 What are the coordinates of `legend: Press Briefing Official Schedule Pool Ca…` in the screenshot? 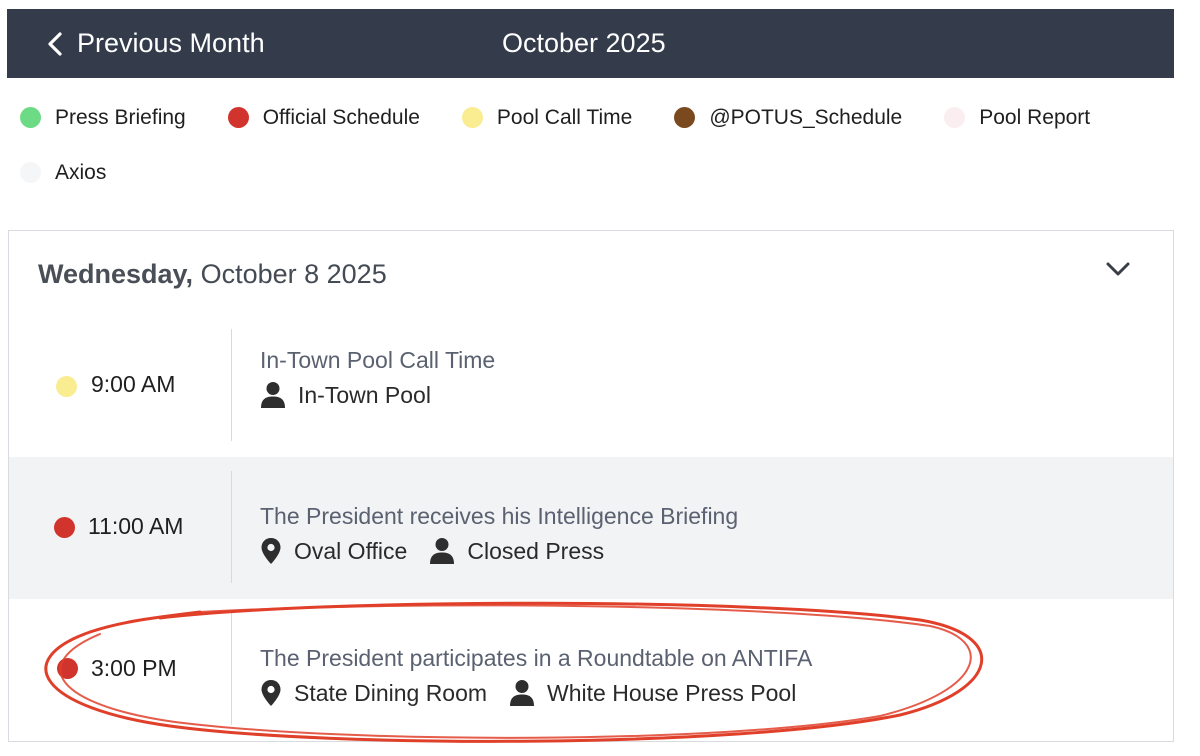 It's located at (600, 145).